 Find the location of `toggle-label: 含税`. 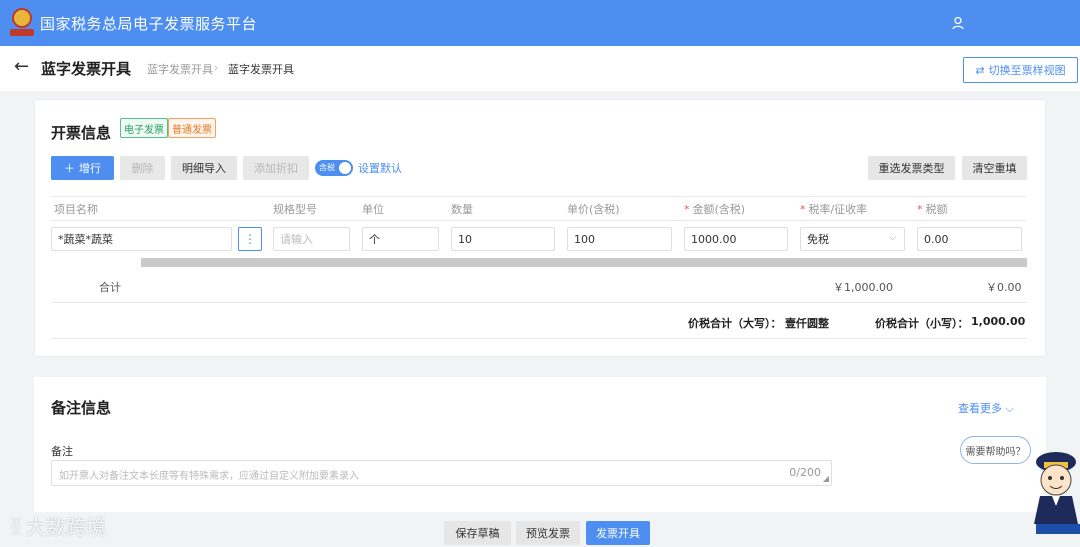

toggle-label: 含税 is located at coordinates (327, 167).